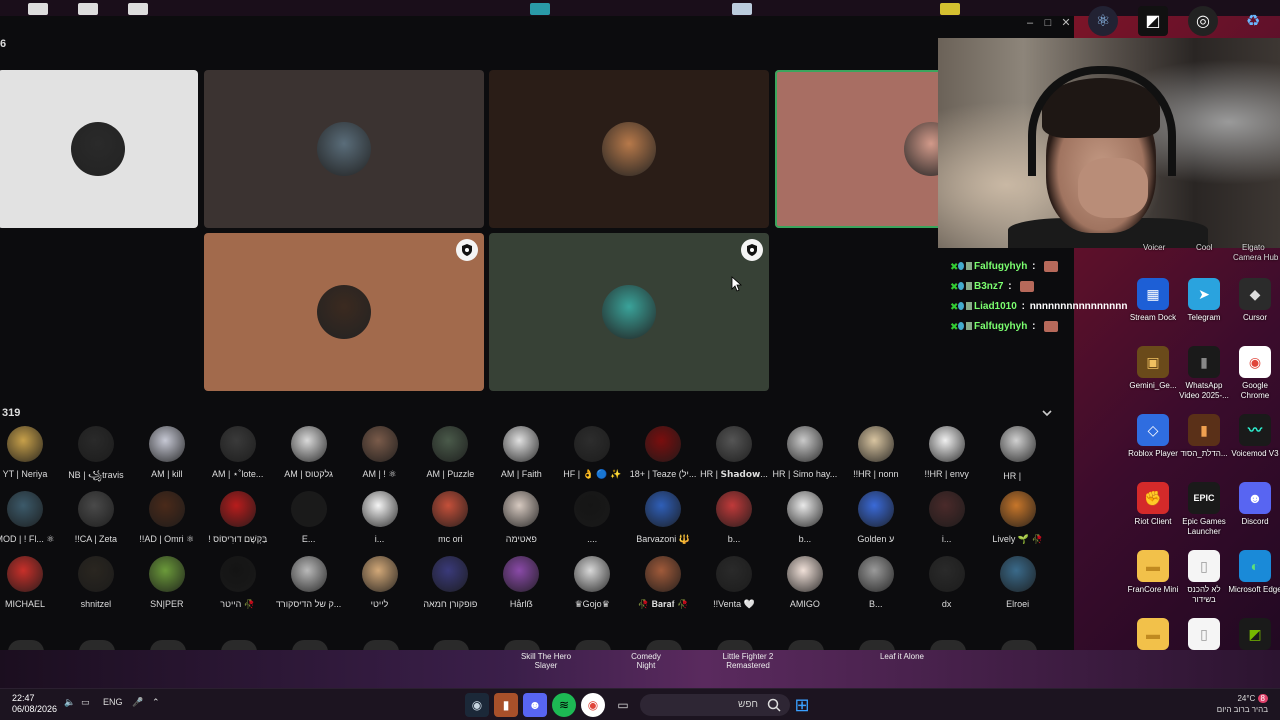 This screenshot has width=1280, height=720. I want to click on desktop-shortcut: ▯ לא להכנס בשידור, so click(1204, 577).